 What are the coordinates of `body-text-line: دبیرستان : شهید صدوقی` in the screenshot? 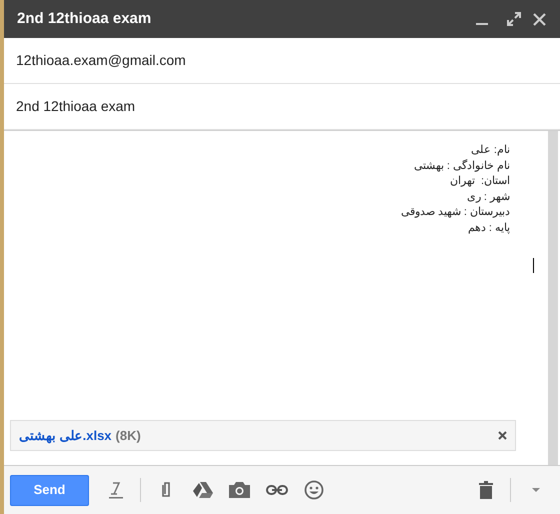 It's located at (455, 212).